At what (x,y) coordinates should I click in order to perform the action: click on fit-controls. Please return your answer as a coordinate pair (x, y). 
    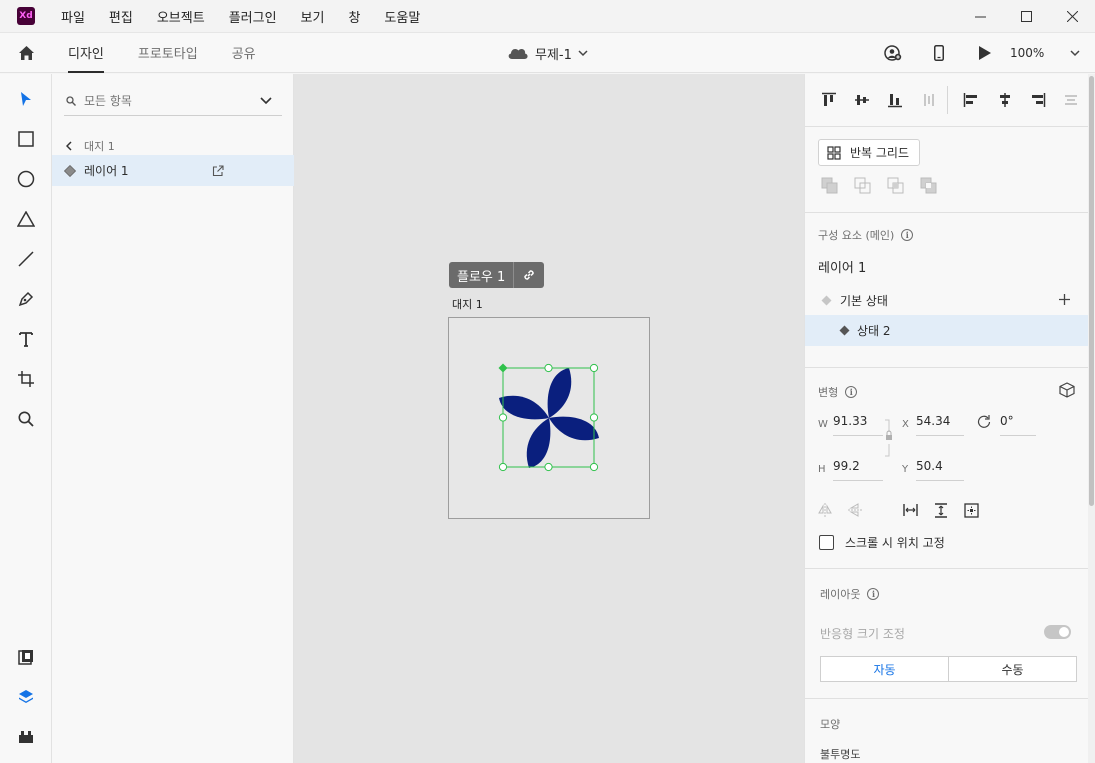
    Looking at the image, I should click on (941, 510).